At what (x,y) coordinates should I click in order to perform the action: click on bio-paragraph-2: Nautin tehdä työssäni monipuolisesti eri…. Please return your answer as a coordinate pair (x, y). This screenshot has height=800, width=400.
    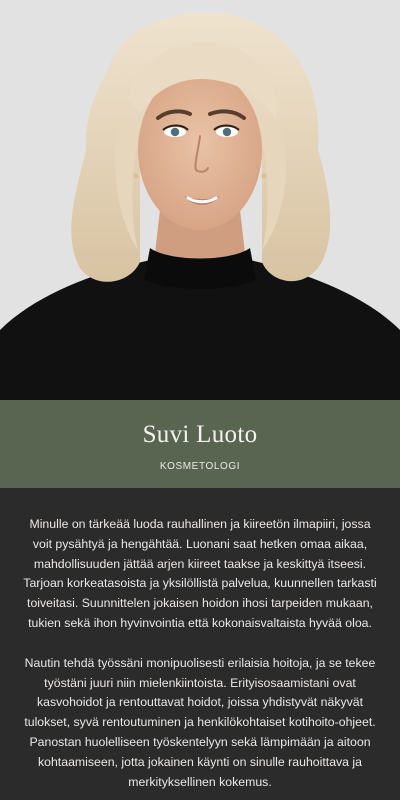
    Looking at the image, I should click on (200, 722).